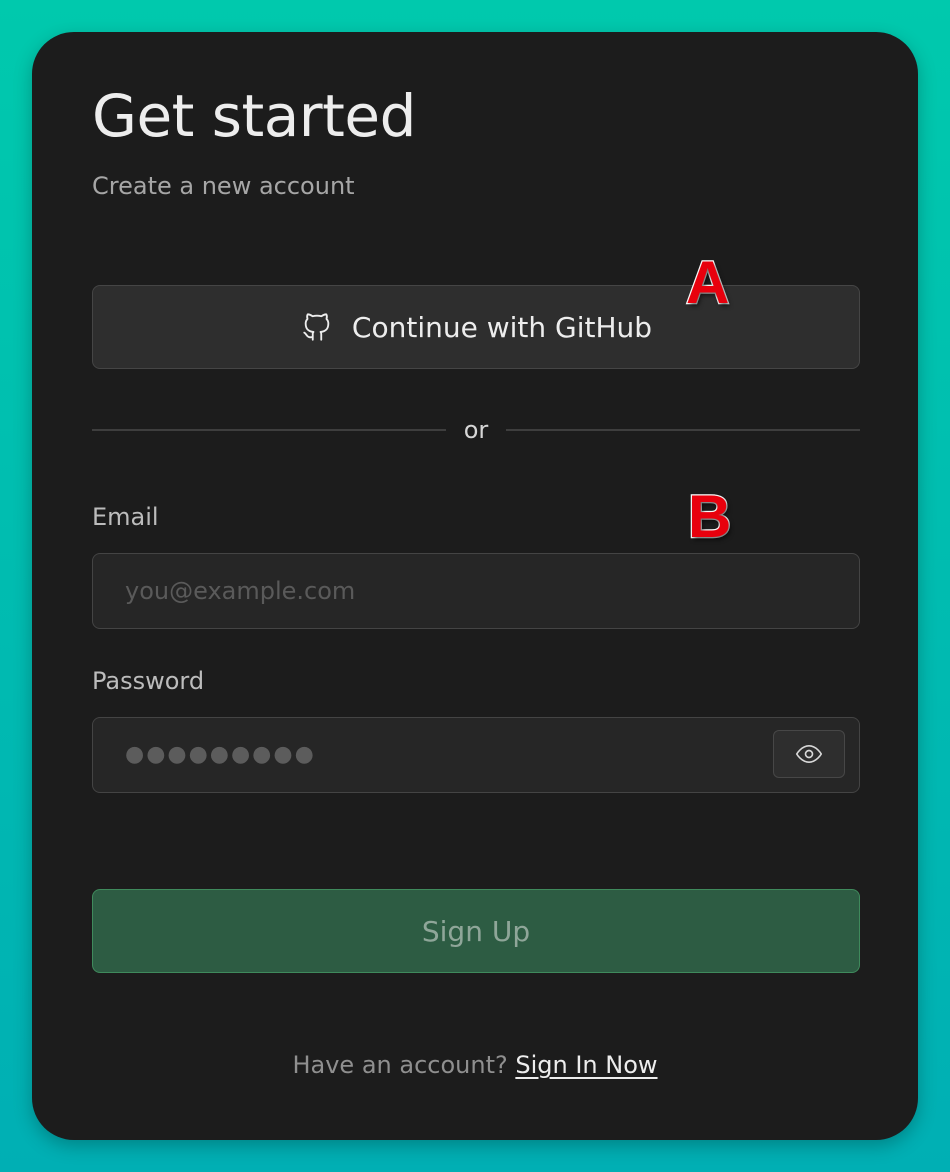 The height and width of the screenshot is (1172, 950). I want to click on annotation-marker-a: A, so click(708, 282).